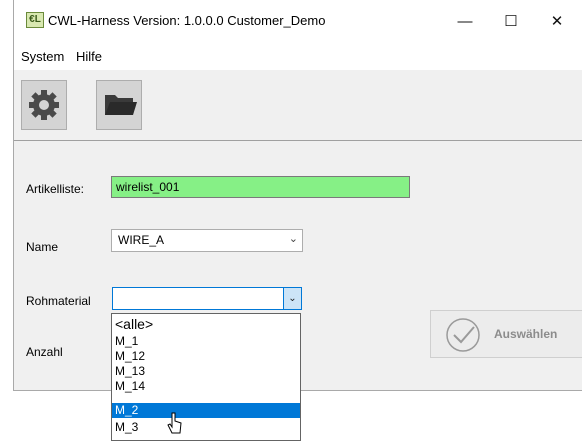  Describe the element at coordinates (463, 335) in the screenshot. I see `check-circle-icon` at that location.